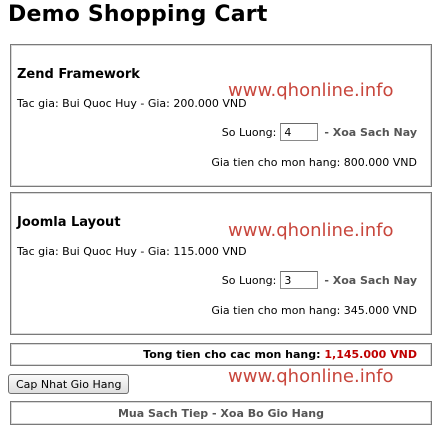 Image resolution: width=446 pixels, height=439 pixels. Describe the element at coordinates (272, 413) in the screenshot. I see `clear-cart-link: Xoa Bo Gio Hang` at that location.